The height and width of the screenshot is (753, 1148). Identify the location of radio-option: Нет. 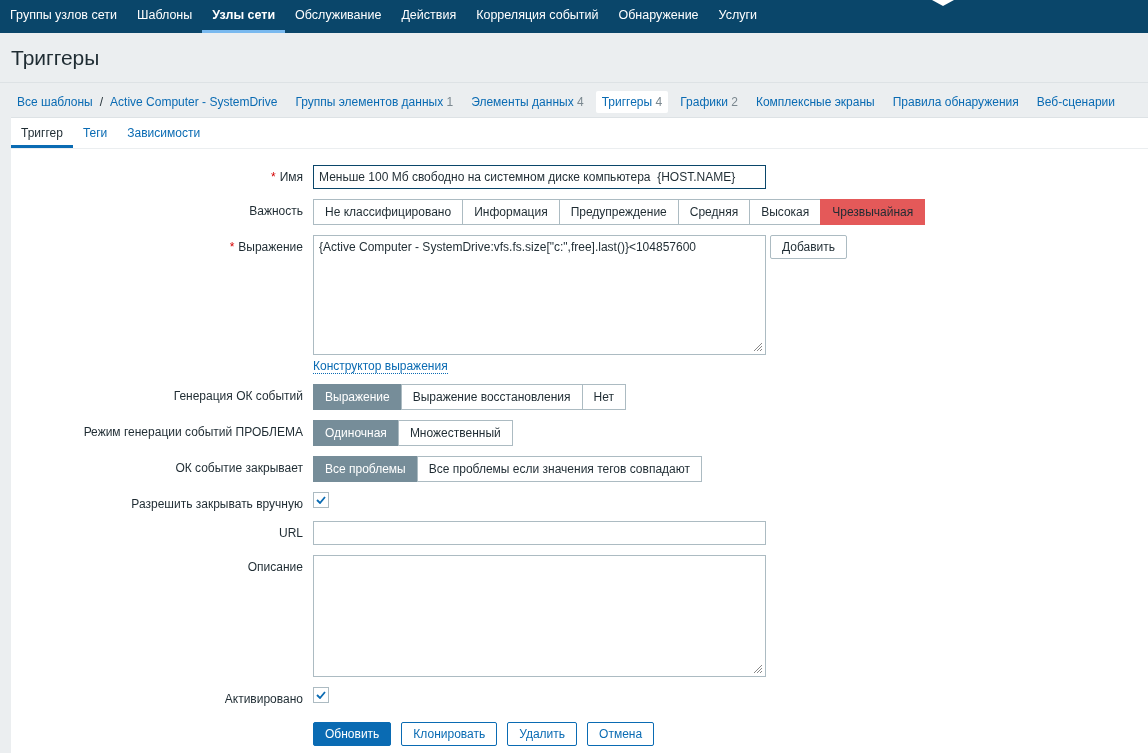
(603, 397).